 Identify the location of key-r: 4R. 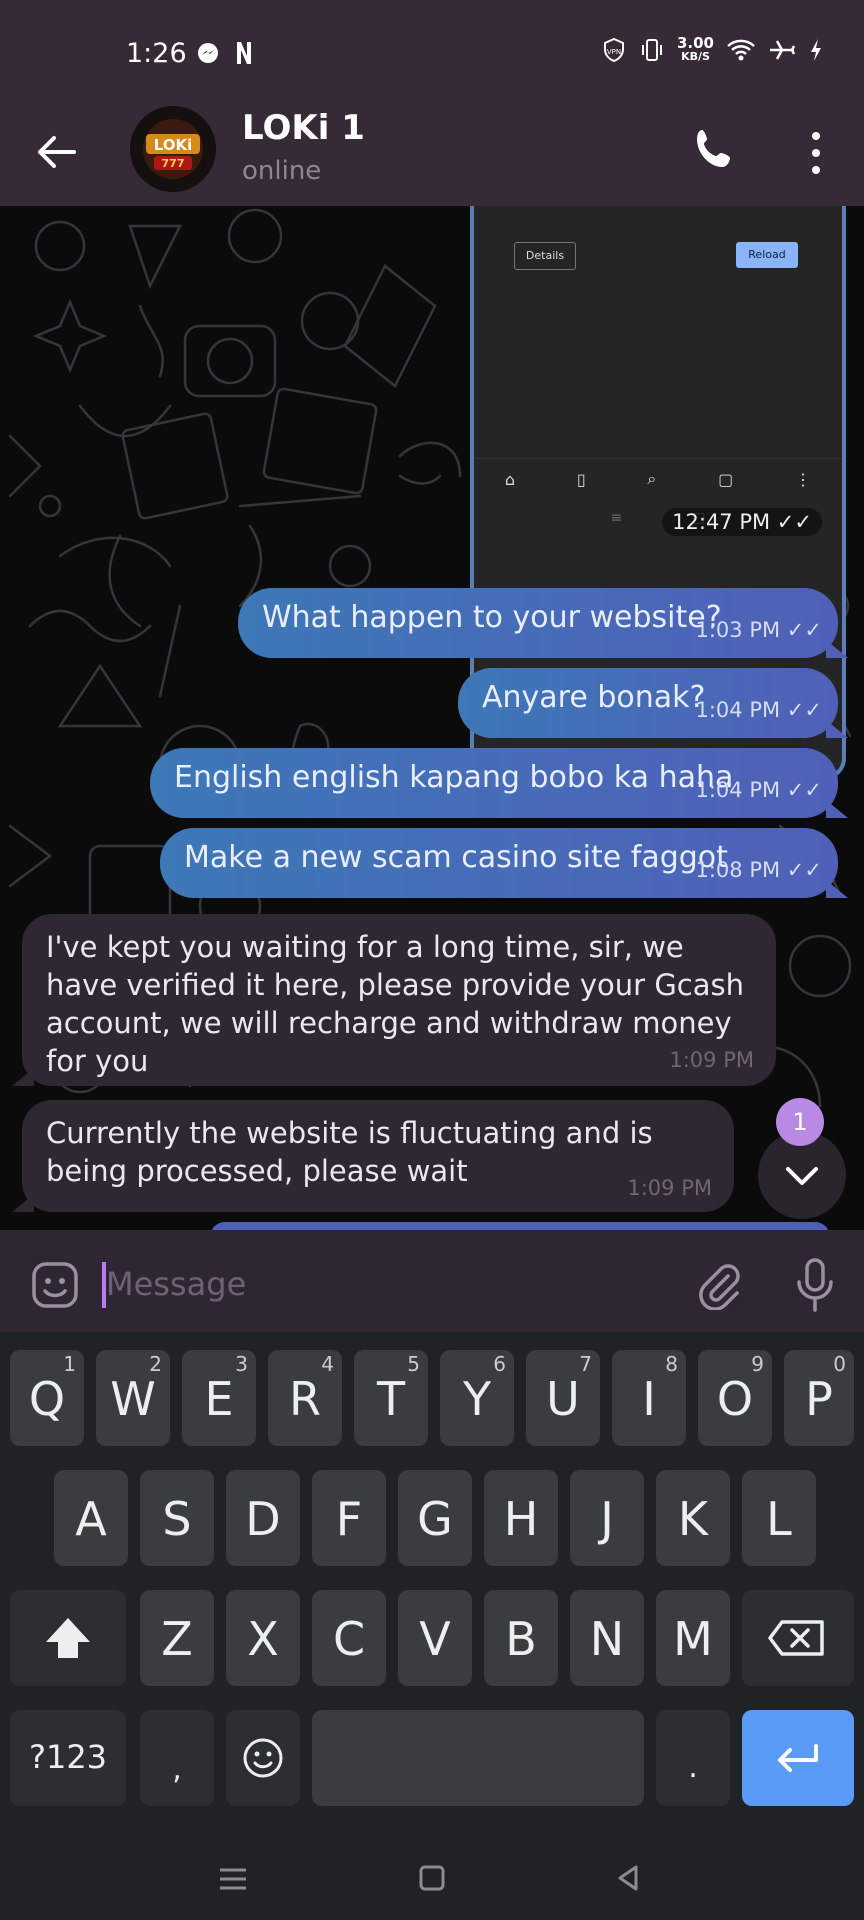
(305, 1398).